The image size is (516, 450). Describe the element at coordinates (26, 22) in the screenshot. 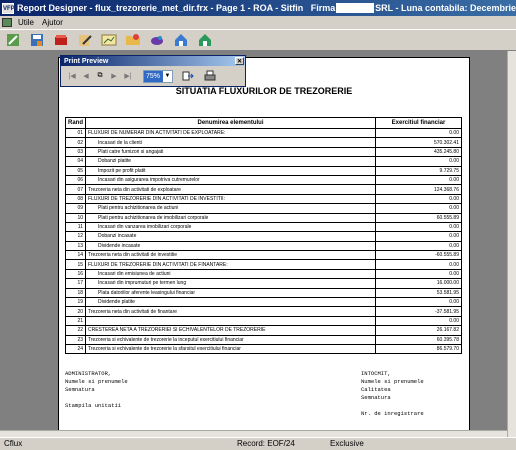

I see `menu-item-utile: Utile` at that location.